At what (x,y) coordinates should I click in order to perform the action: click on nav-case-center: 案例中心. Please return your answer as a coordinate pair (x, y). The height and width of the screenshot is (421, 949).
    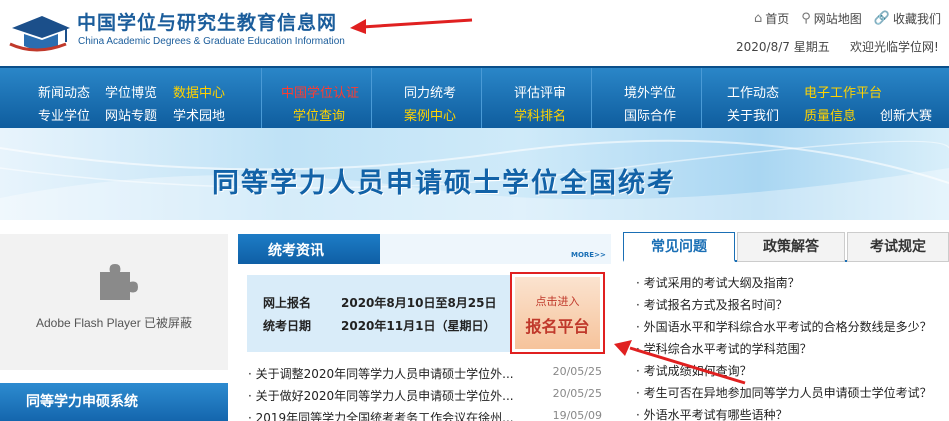
    Looking at the image, I should click on (430, 114).